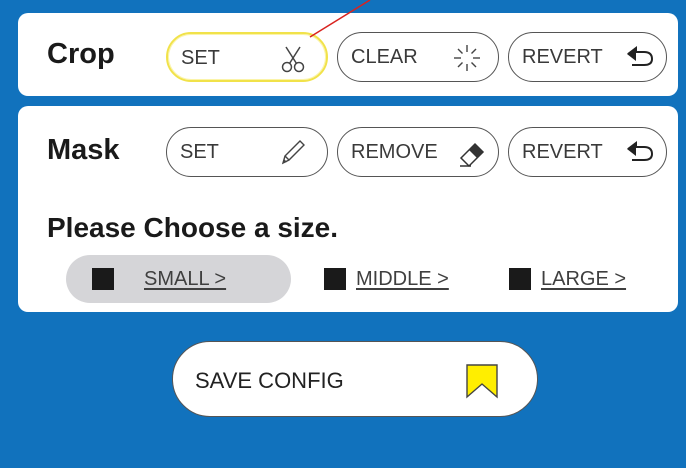 The image size is (686, 468). I want to click on crop-set-button: SET, so click(247, 57).